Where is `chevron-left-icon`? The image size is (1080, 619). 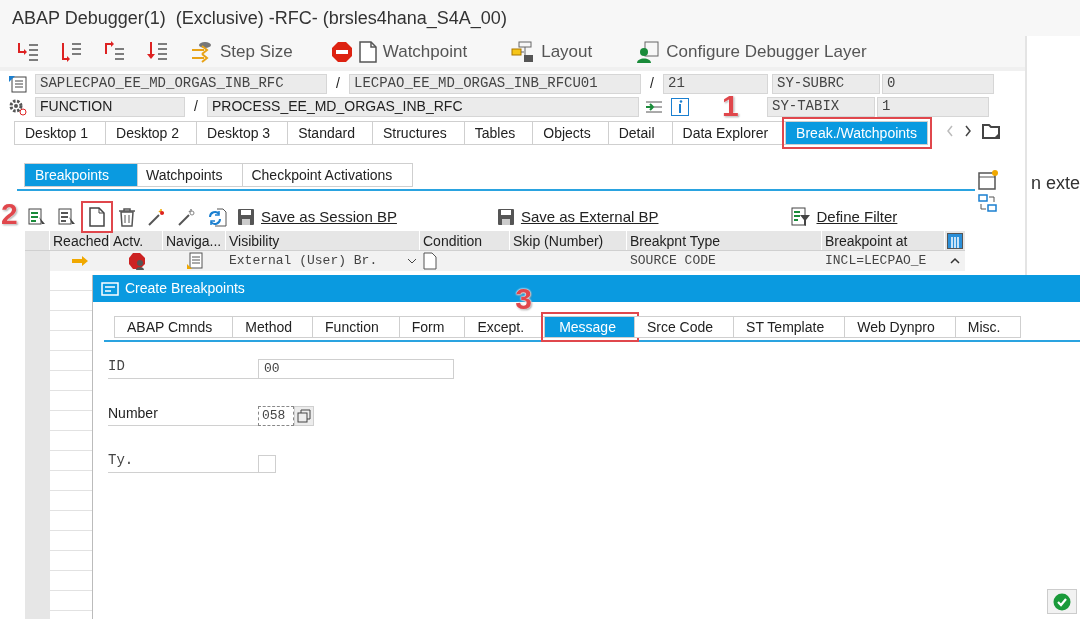
chevron-left-icon is located at coordinates (950, 131).